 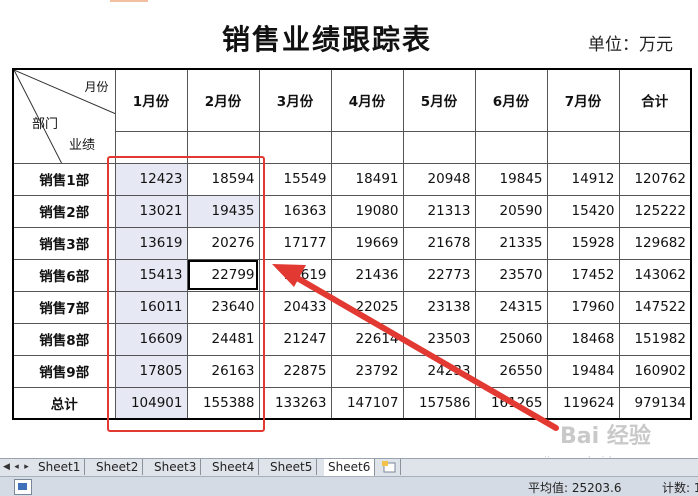 I want to click on value-cell: 24315, so click(x=511, y=307).